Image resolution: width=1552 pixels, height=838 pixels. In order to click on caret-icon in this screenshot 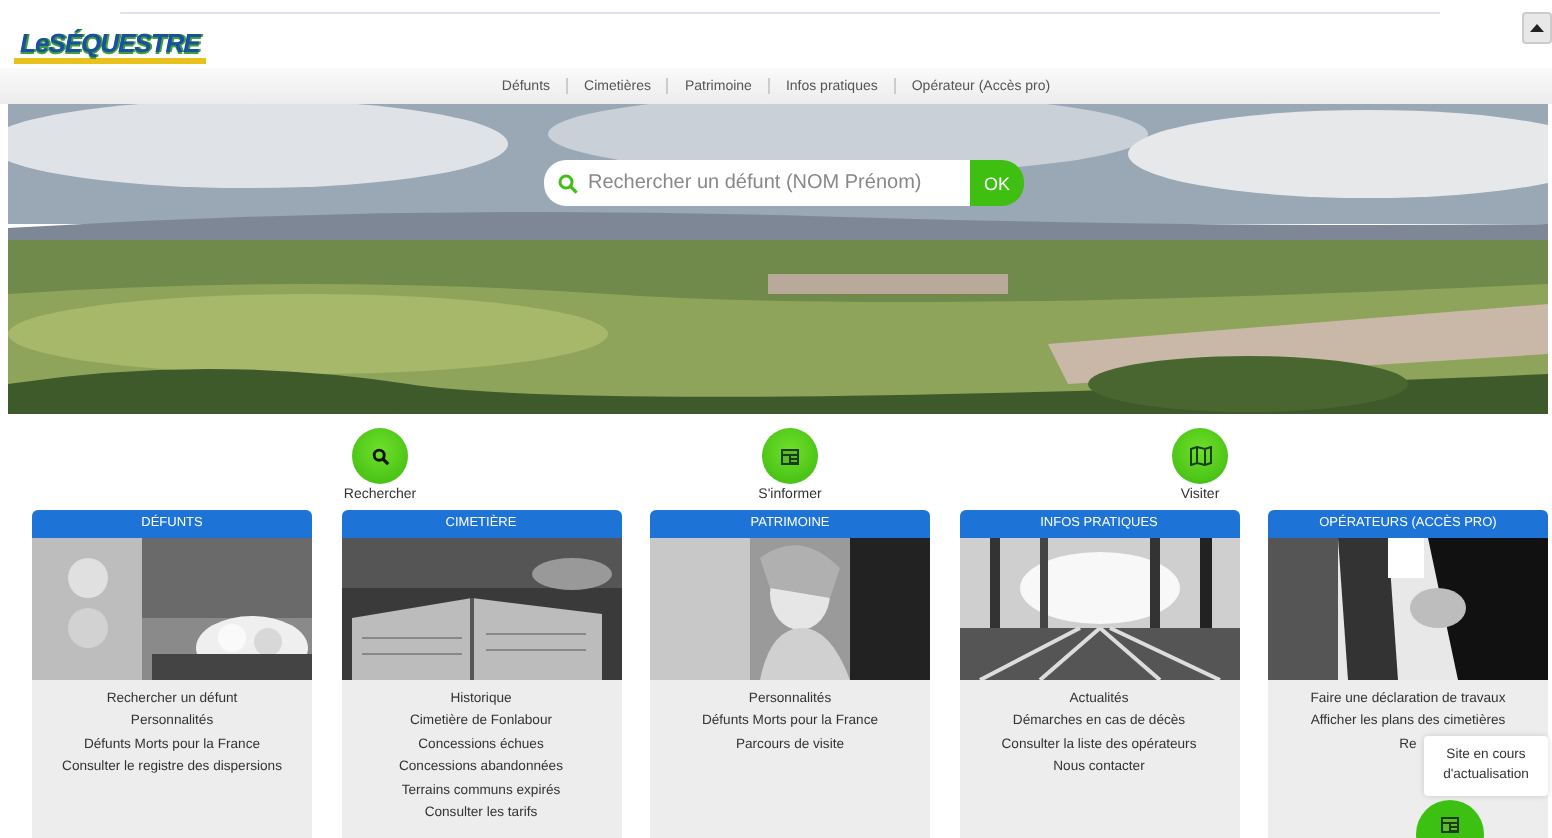, I will do `click(1537, 28)`.